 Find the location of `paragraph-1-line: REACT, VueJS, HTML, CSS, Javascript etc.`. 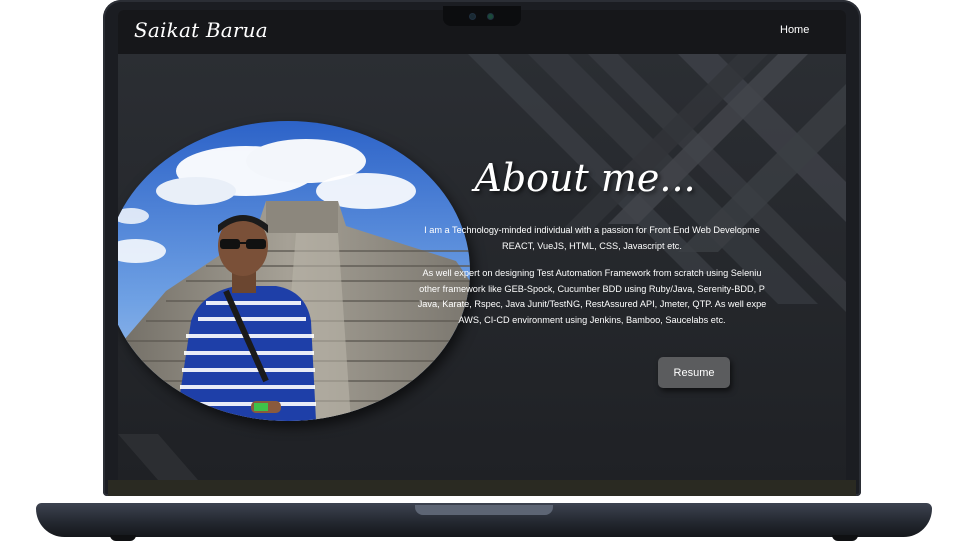

paragraph-1-line: REACT, VueJS, HTML, CSS, Javascript etc. is located at coordinates (592, 245).